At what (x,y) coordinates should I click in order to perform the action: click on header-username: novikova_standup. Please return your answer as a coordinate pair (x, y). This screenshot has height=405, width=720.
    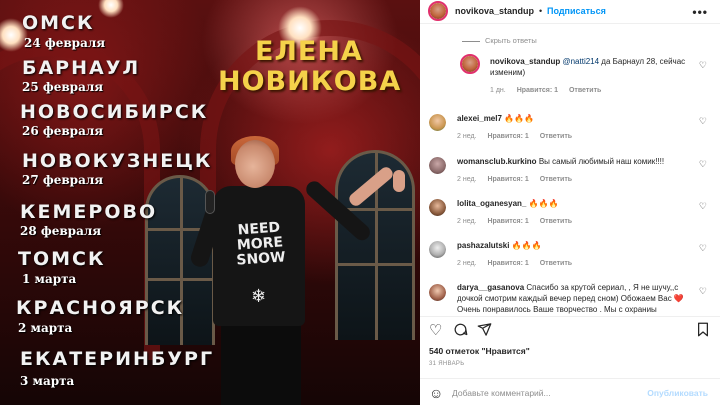
    Looking at the image, I should click on (494, 11).